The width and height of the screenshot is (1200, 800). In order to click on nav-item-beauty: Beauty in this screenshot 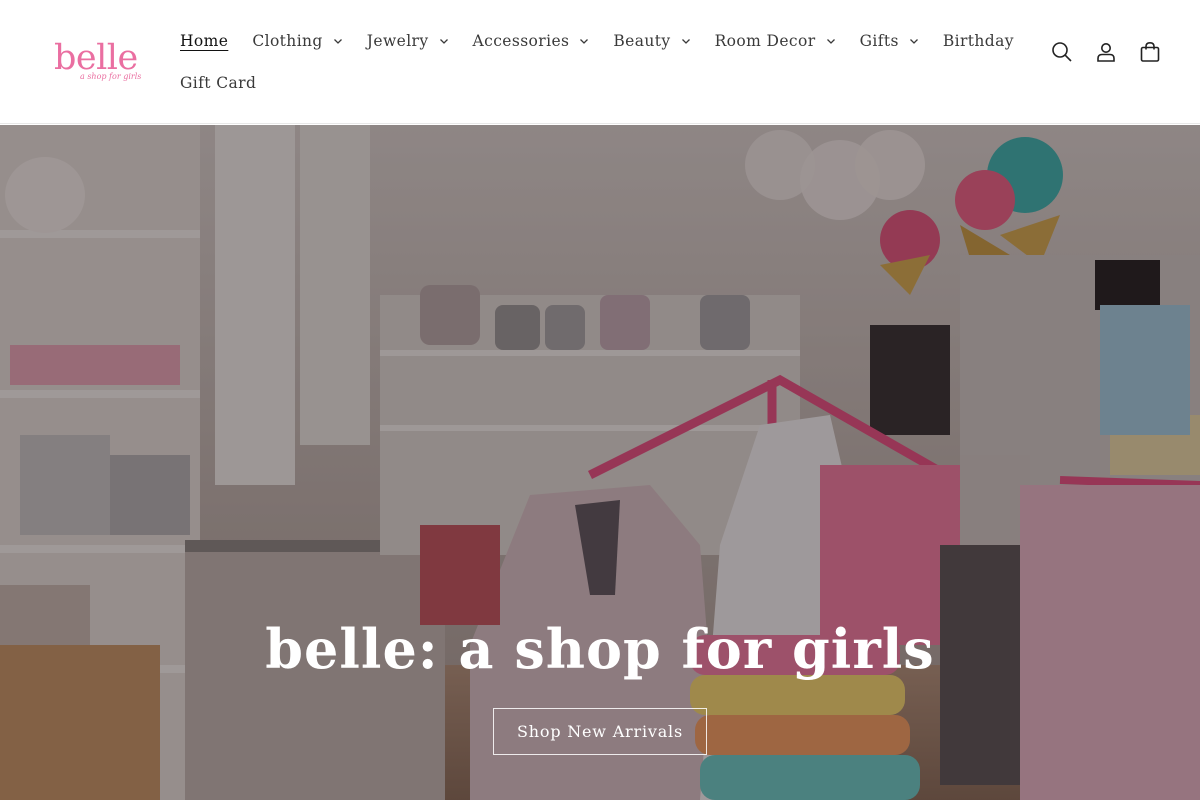, I will do `click(651, 41)`.